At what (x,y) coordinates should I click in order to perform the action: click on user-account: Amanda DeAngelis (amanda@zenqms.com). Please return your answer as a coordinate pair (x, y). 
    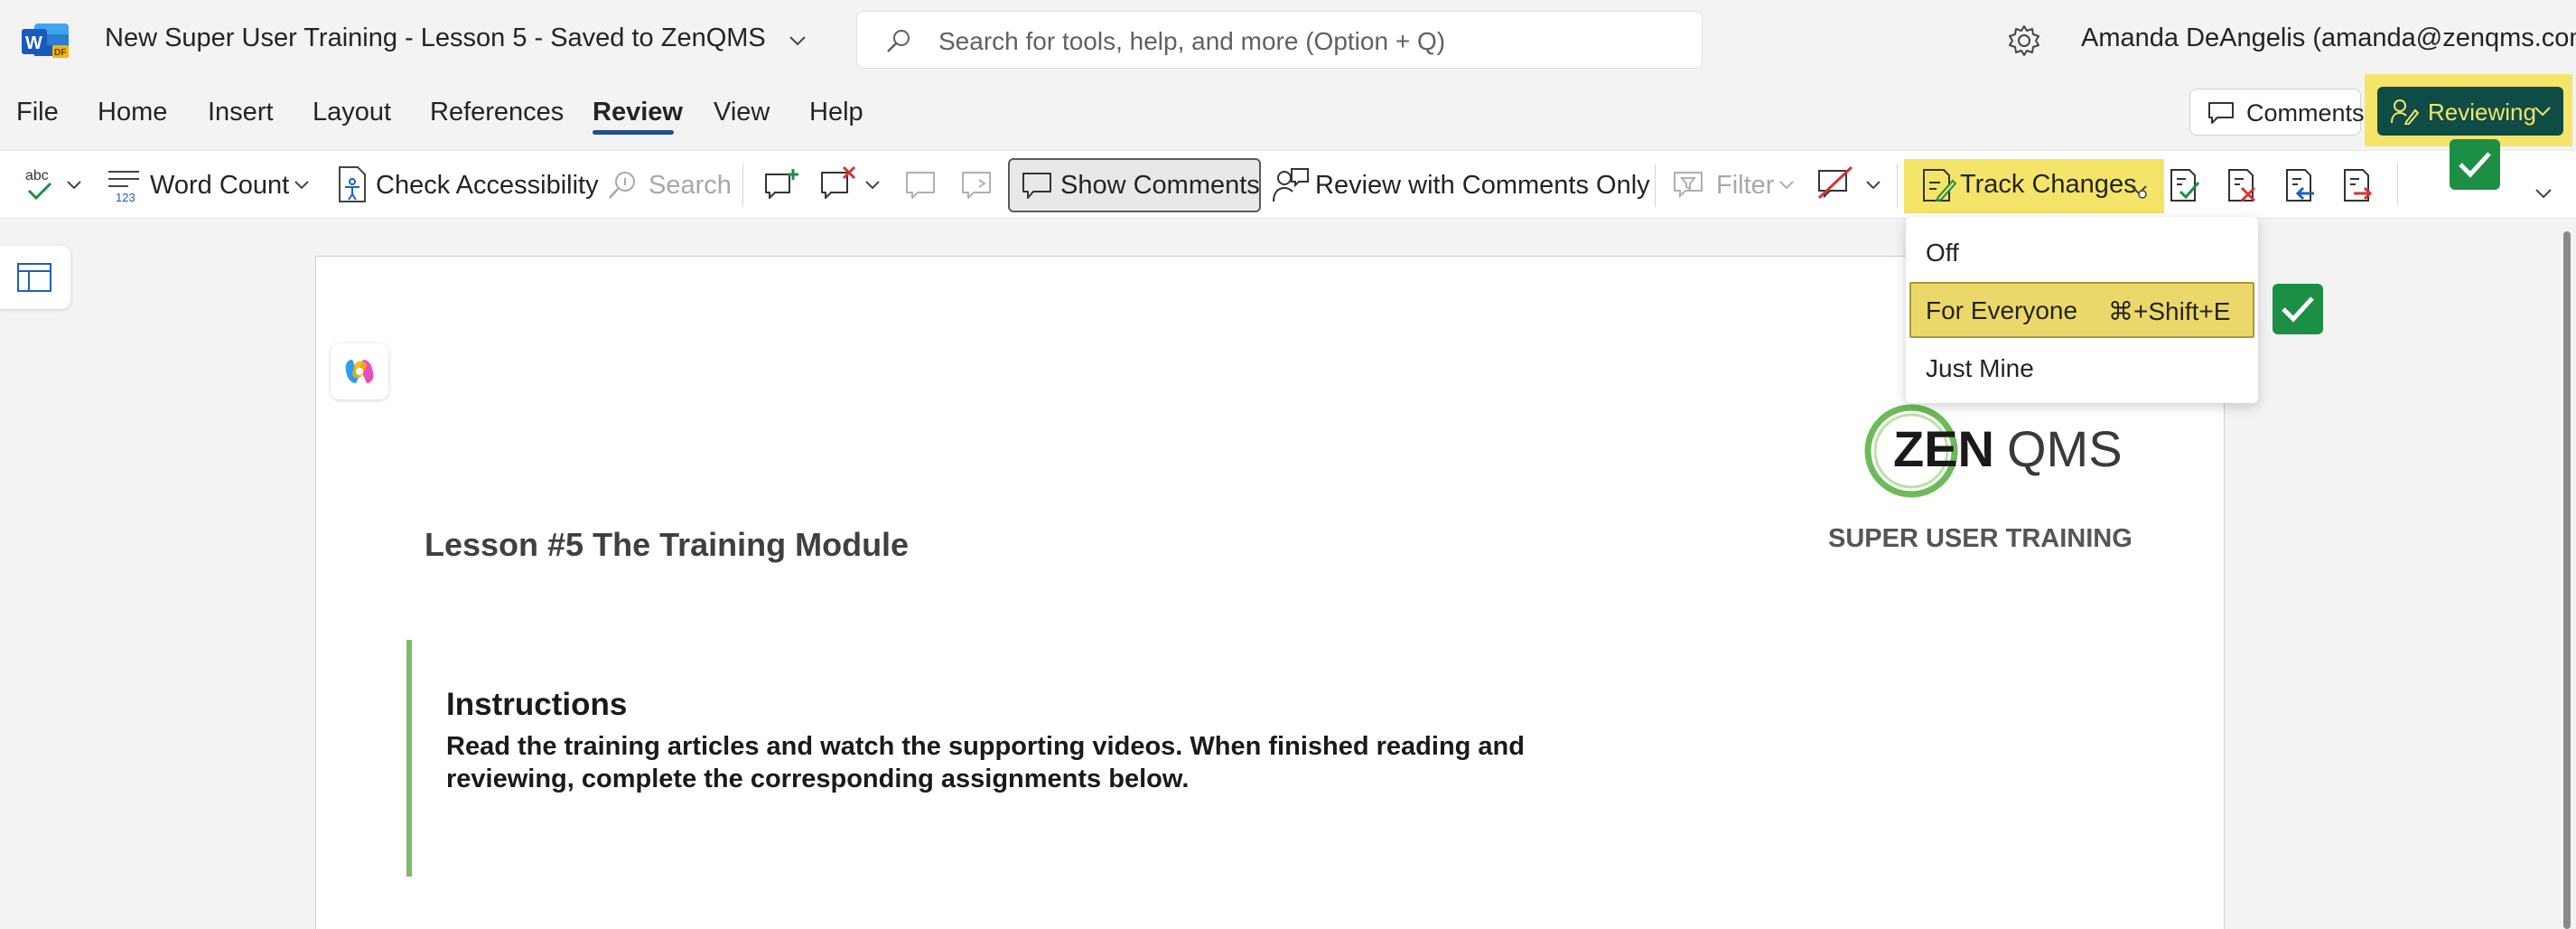
    Looking at the image, I should click on (2328, 38).